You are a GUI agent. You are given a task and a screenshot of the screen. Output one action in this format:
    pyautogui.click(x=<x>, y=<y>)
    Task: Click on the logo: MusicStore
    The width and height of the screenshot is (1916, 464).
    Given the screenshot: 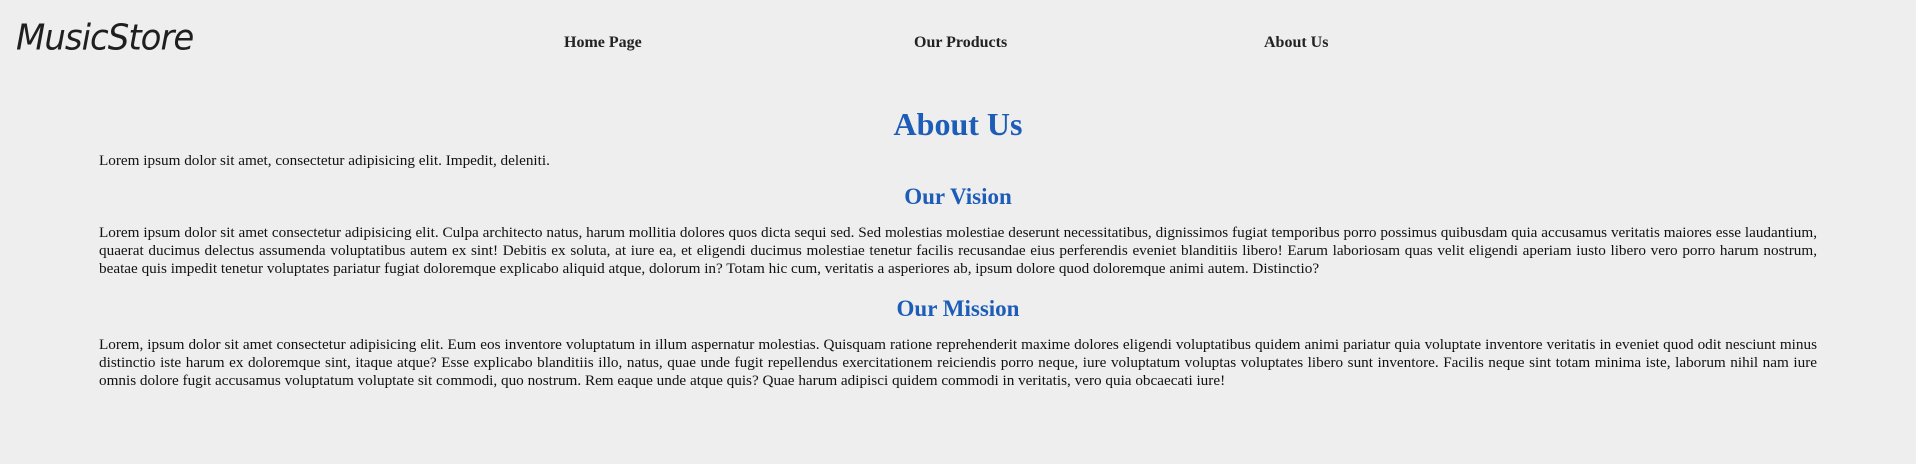 What is the action you would take?
    pyautogui.click(x=105, y=38)
    